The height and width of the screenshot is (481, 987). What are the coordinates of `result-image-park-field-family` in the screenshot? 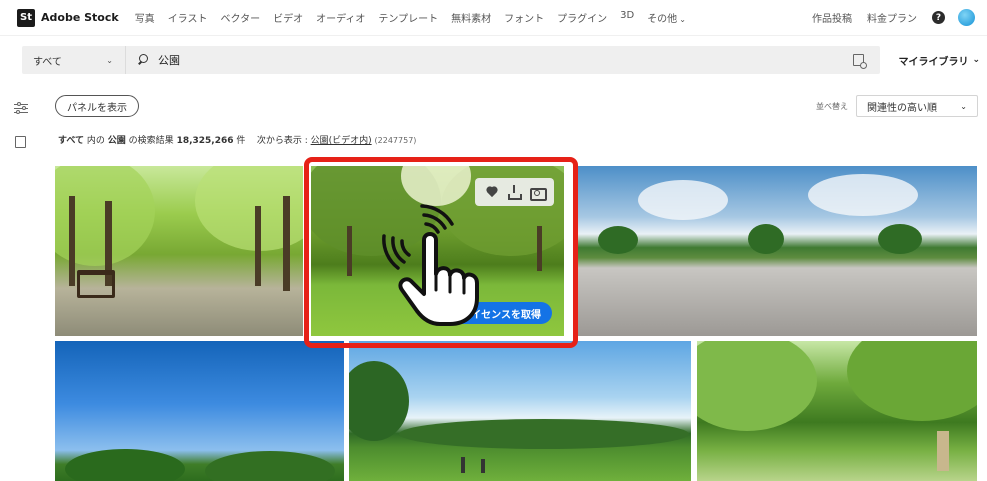 It's located at (520, 411).